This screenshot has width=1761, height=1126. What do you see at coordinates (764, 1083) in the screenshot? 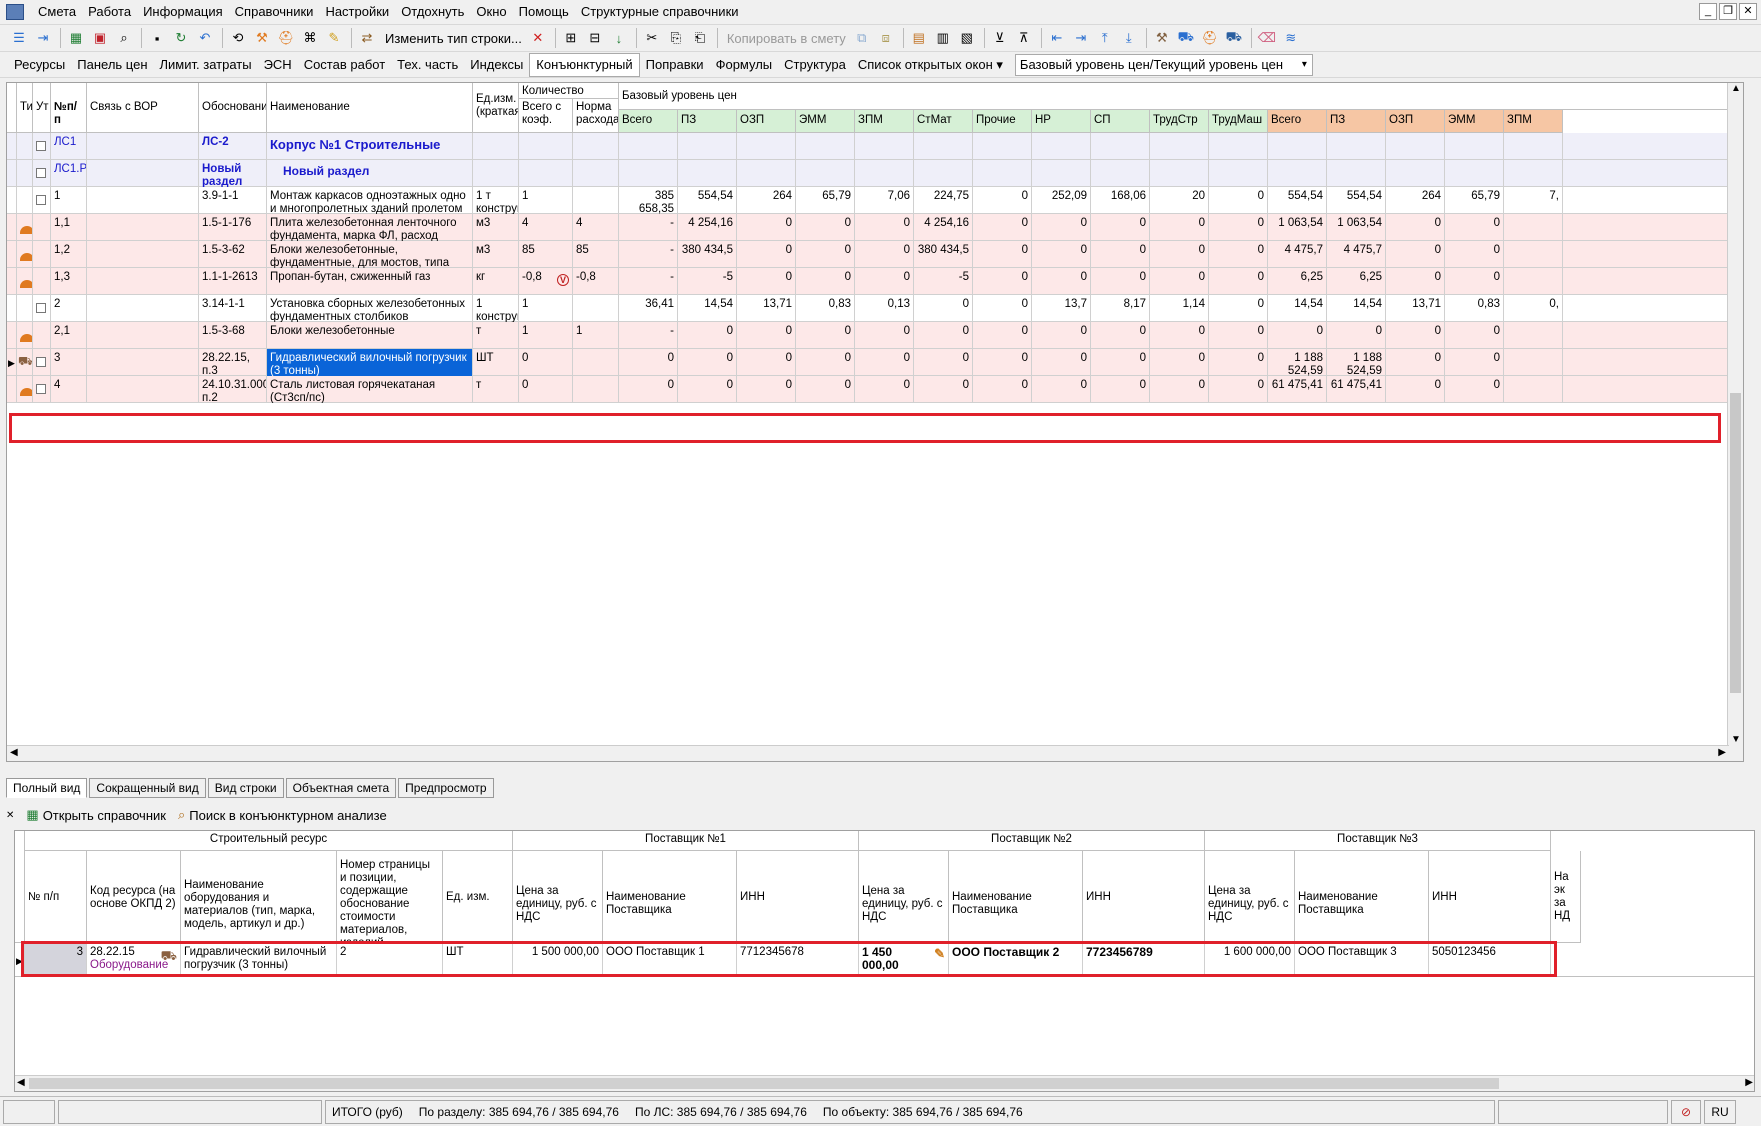
I see `scroll-thumb` at bounding box center [764, 1083].